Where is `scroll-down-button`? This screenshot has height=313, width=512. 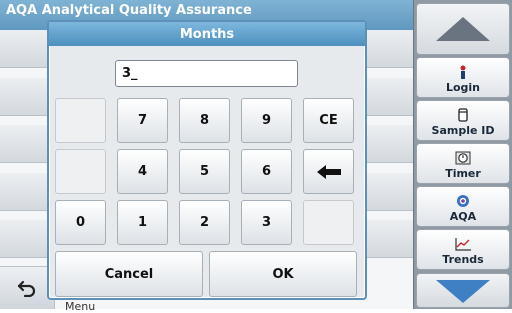
scroll-down-button is located at coordinates (463, 290).